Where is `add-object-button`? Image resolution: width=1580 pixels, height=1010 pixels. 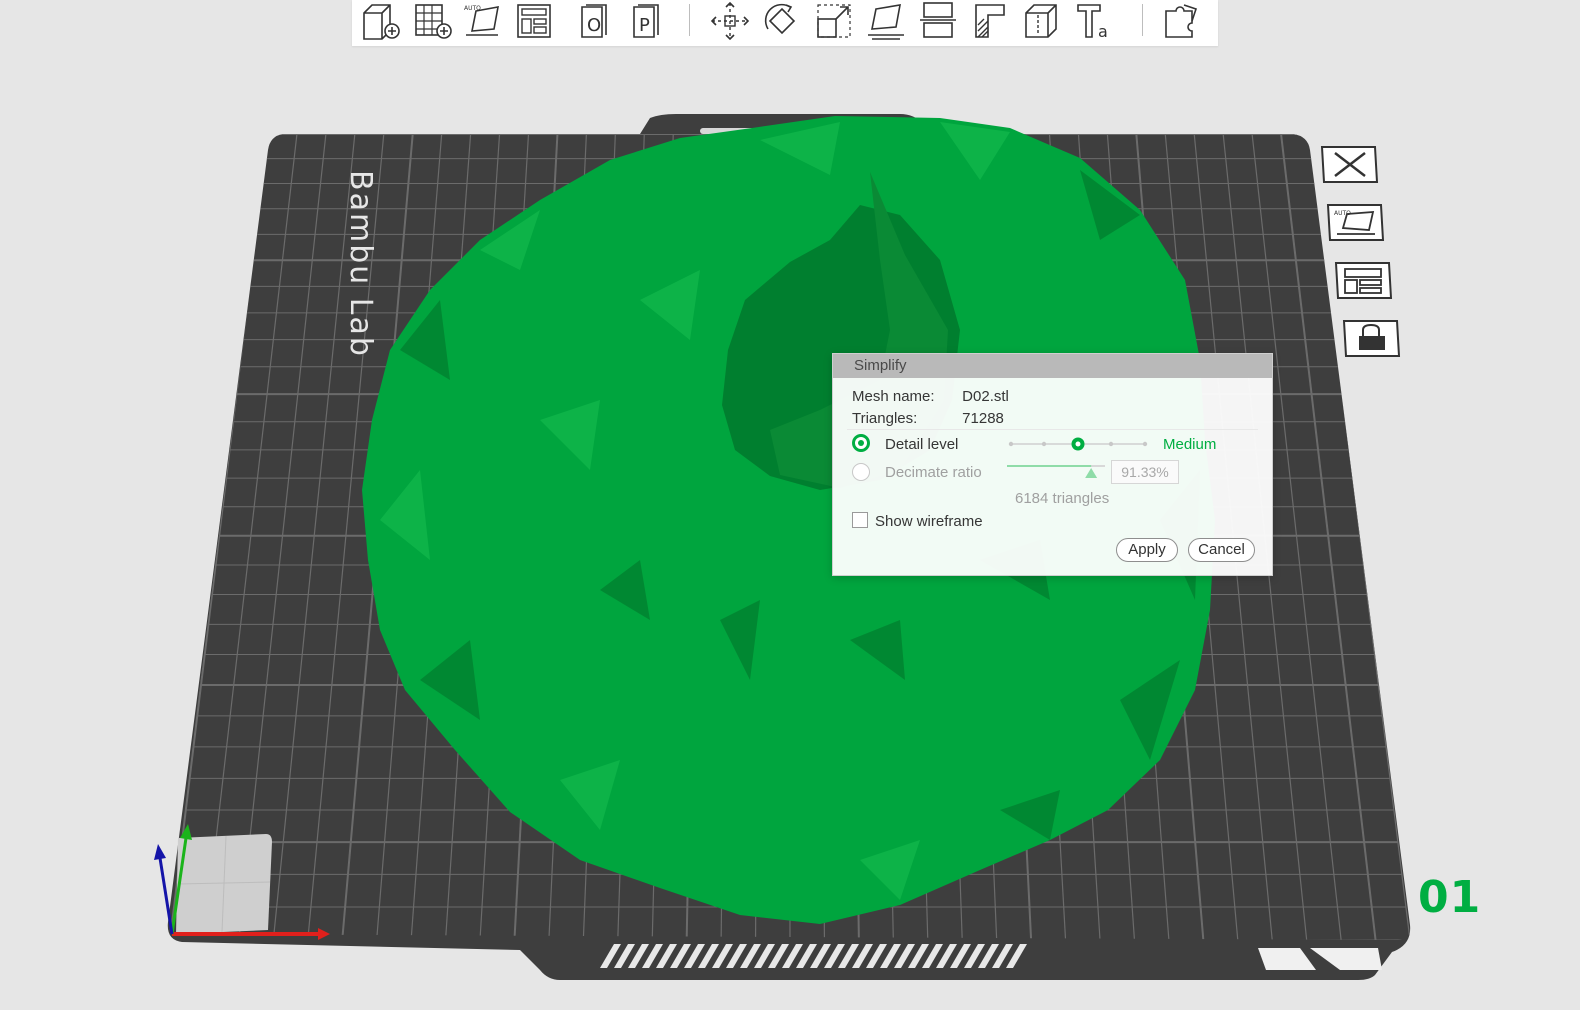 add-object-button is located at coordinates (380, 21).